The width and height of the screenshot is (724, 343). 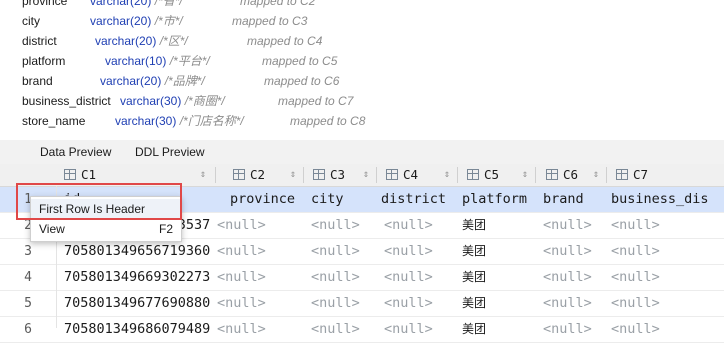 What do you see at coordinates (106, 229) in the screenshot?
I see `menu-item-view: View F2` at bounding box center [106, 229].